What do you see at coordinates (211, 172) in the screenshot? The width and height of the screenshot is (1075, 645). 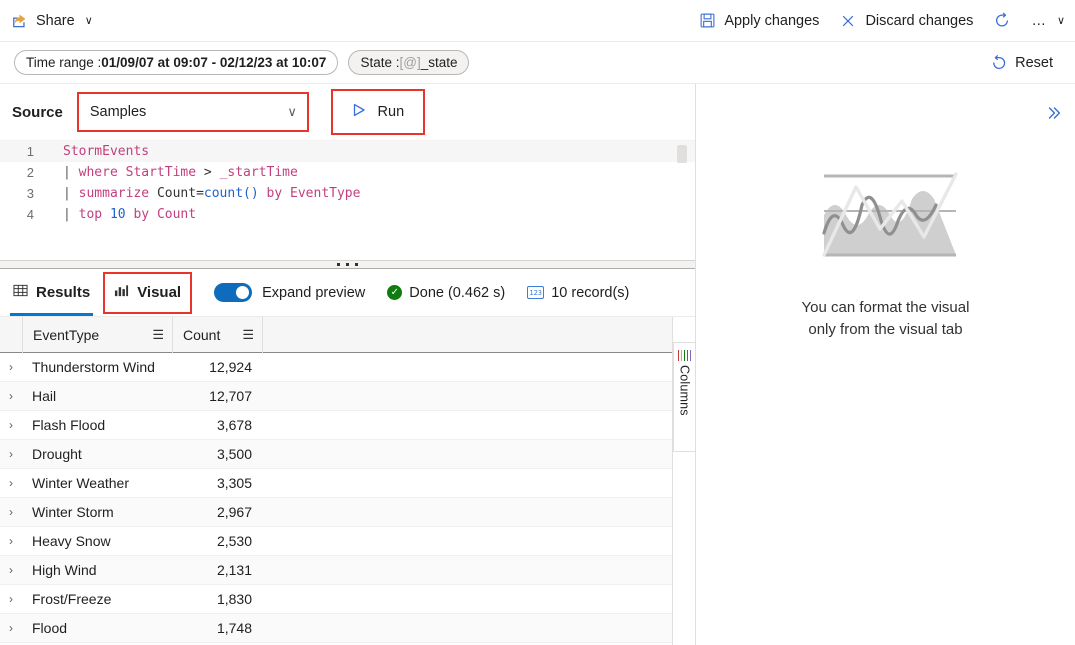 I see `code-token: >` at bounding box center [211, 172].